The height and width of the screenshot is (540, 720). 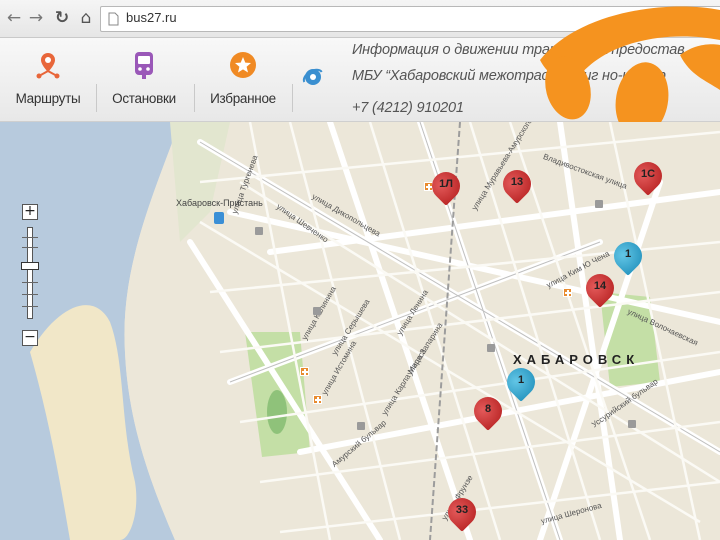 What do you see at coordinates (144, 80) in the screenshot?
I see `stops-button: Остановки` at bounding box center [144, 80].